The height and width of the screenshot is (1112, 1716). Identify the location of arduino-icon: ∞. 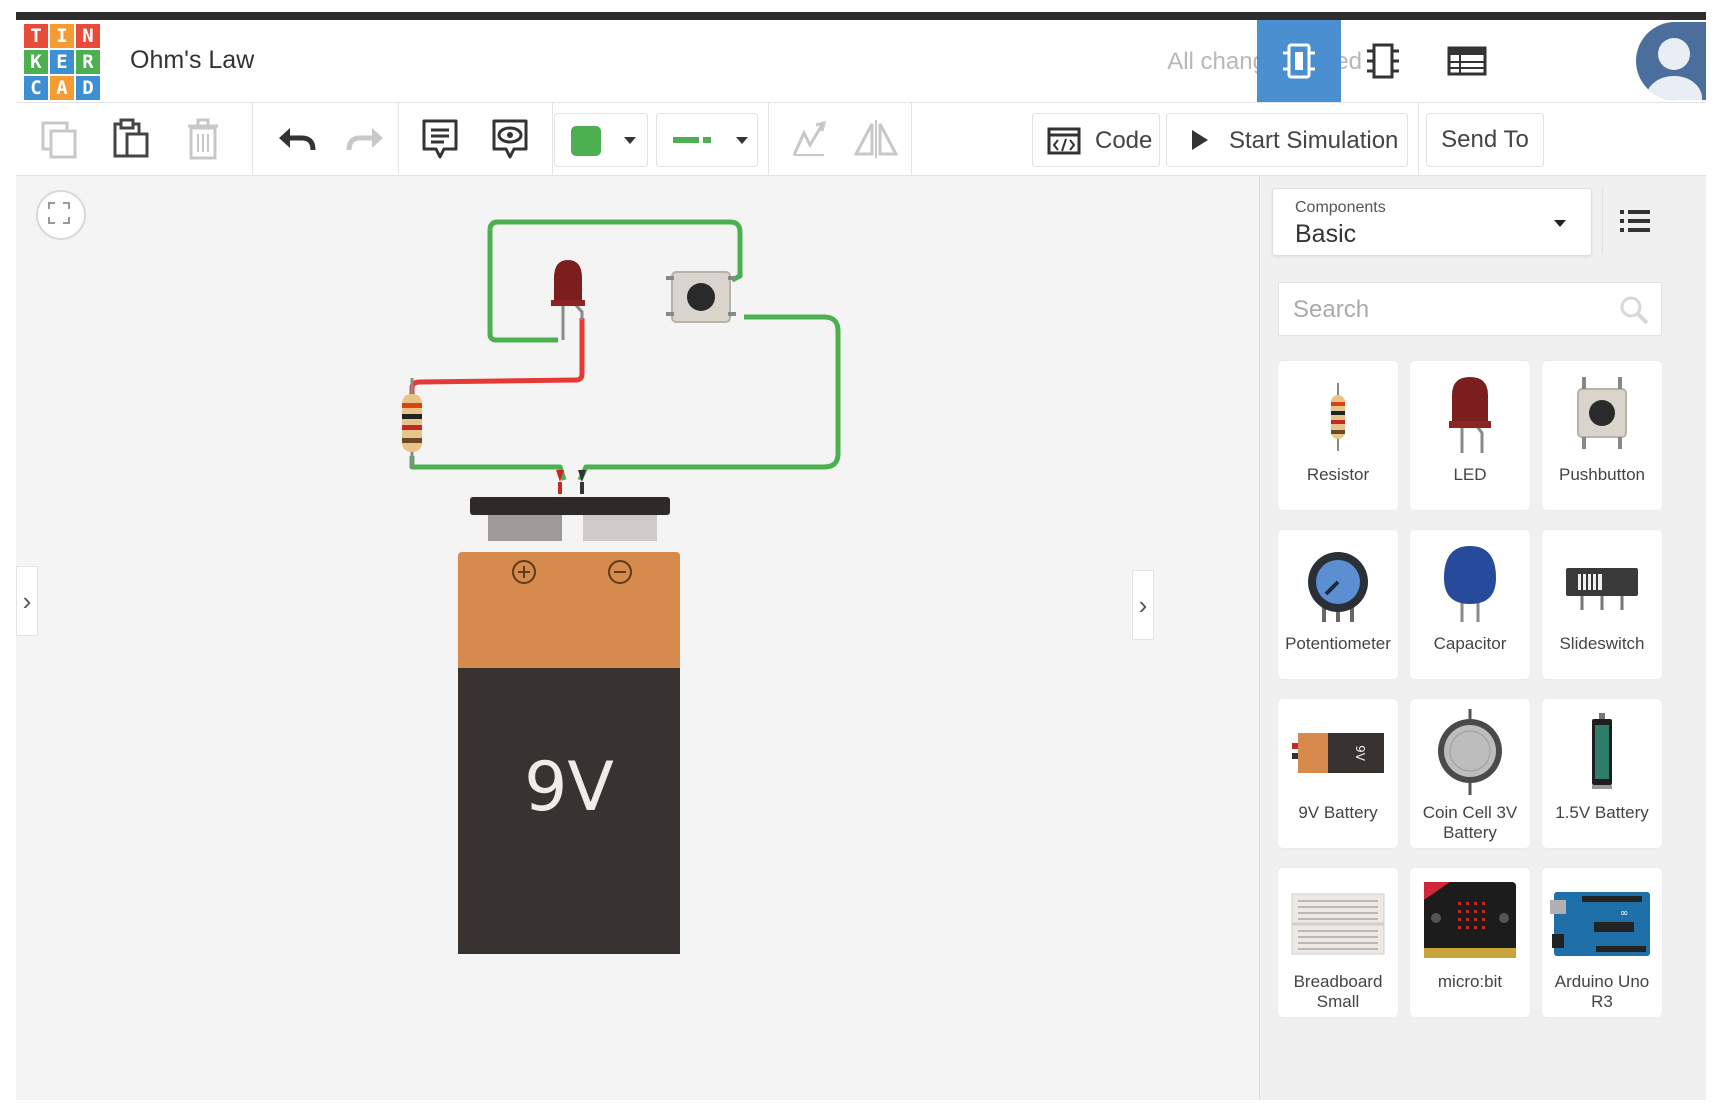
(1600, 924).